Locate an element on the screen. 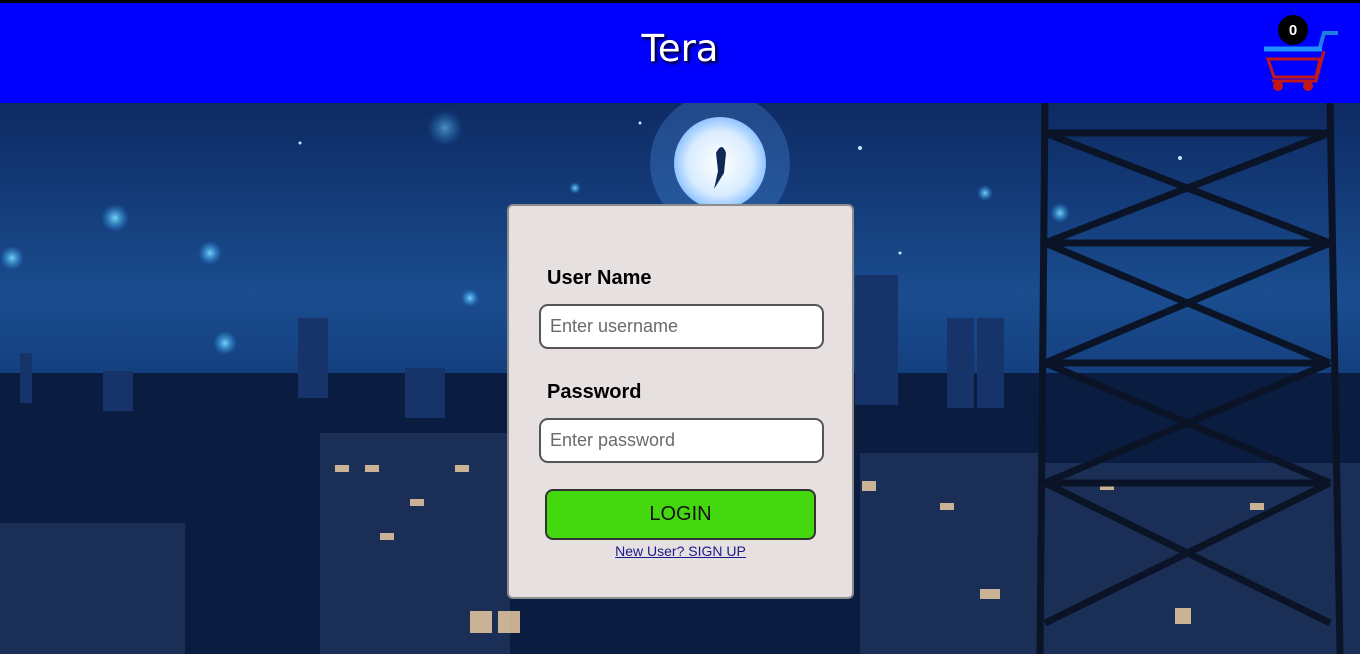 This screenshot has height=654, width=1360. password-label: Password is located at coordinates (594, 392).